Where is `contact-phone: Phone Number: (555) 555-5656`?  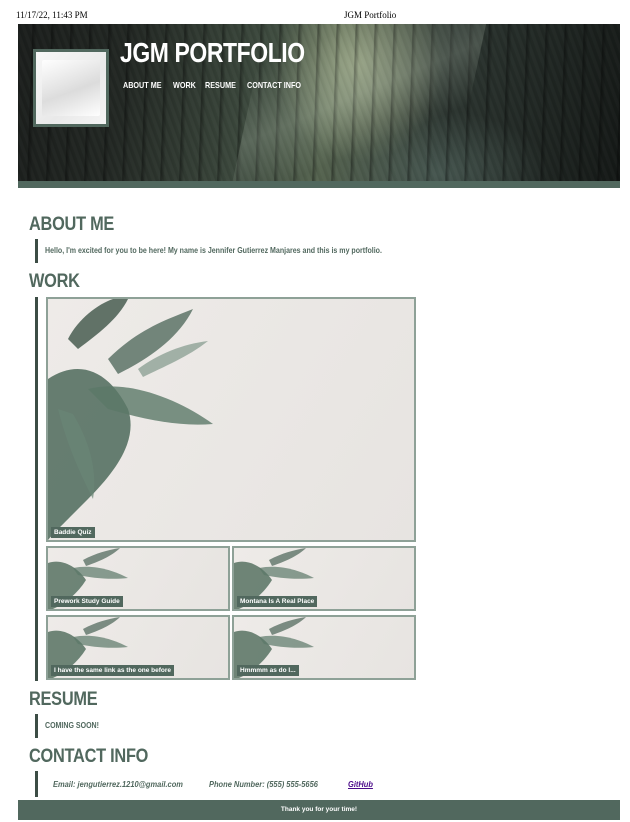 contact-phone: Phone Number: (555) 555-5656 is located at coordinates (263, 784).